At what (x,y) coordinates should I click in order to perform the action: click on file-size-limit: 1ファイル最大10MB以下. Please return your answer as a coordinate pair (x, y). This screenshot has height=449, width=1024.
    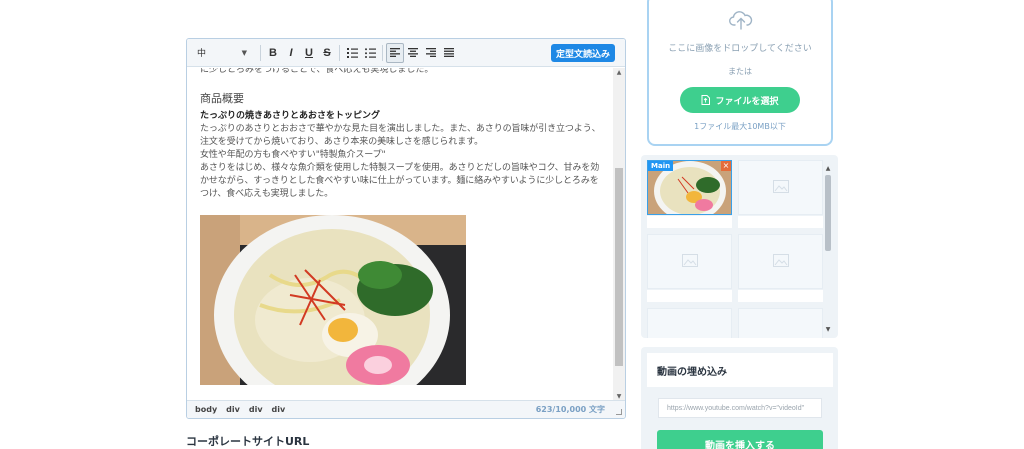
    Looking at the image, I should click on (740, 126).